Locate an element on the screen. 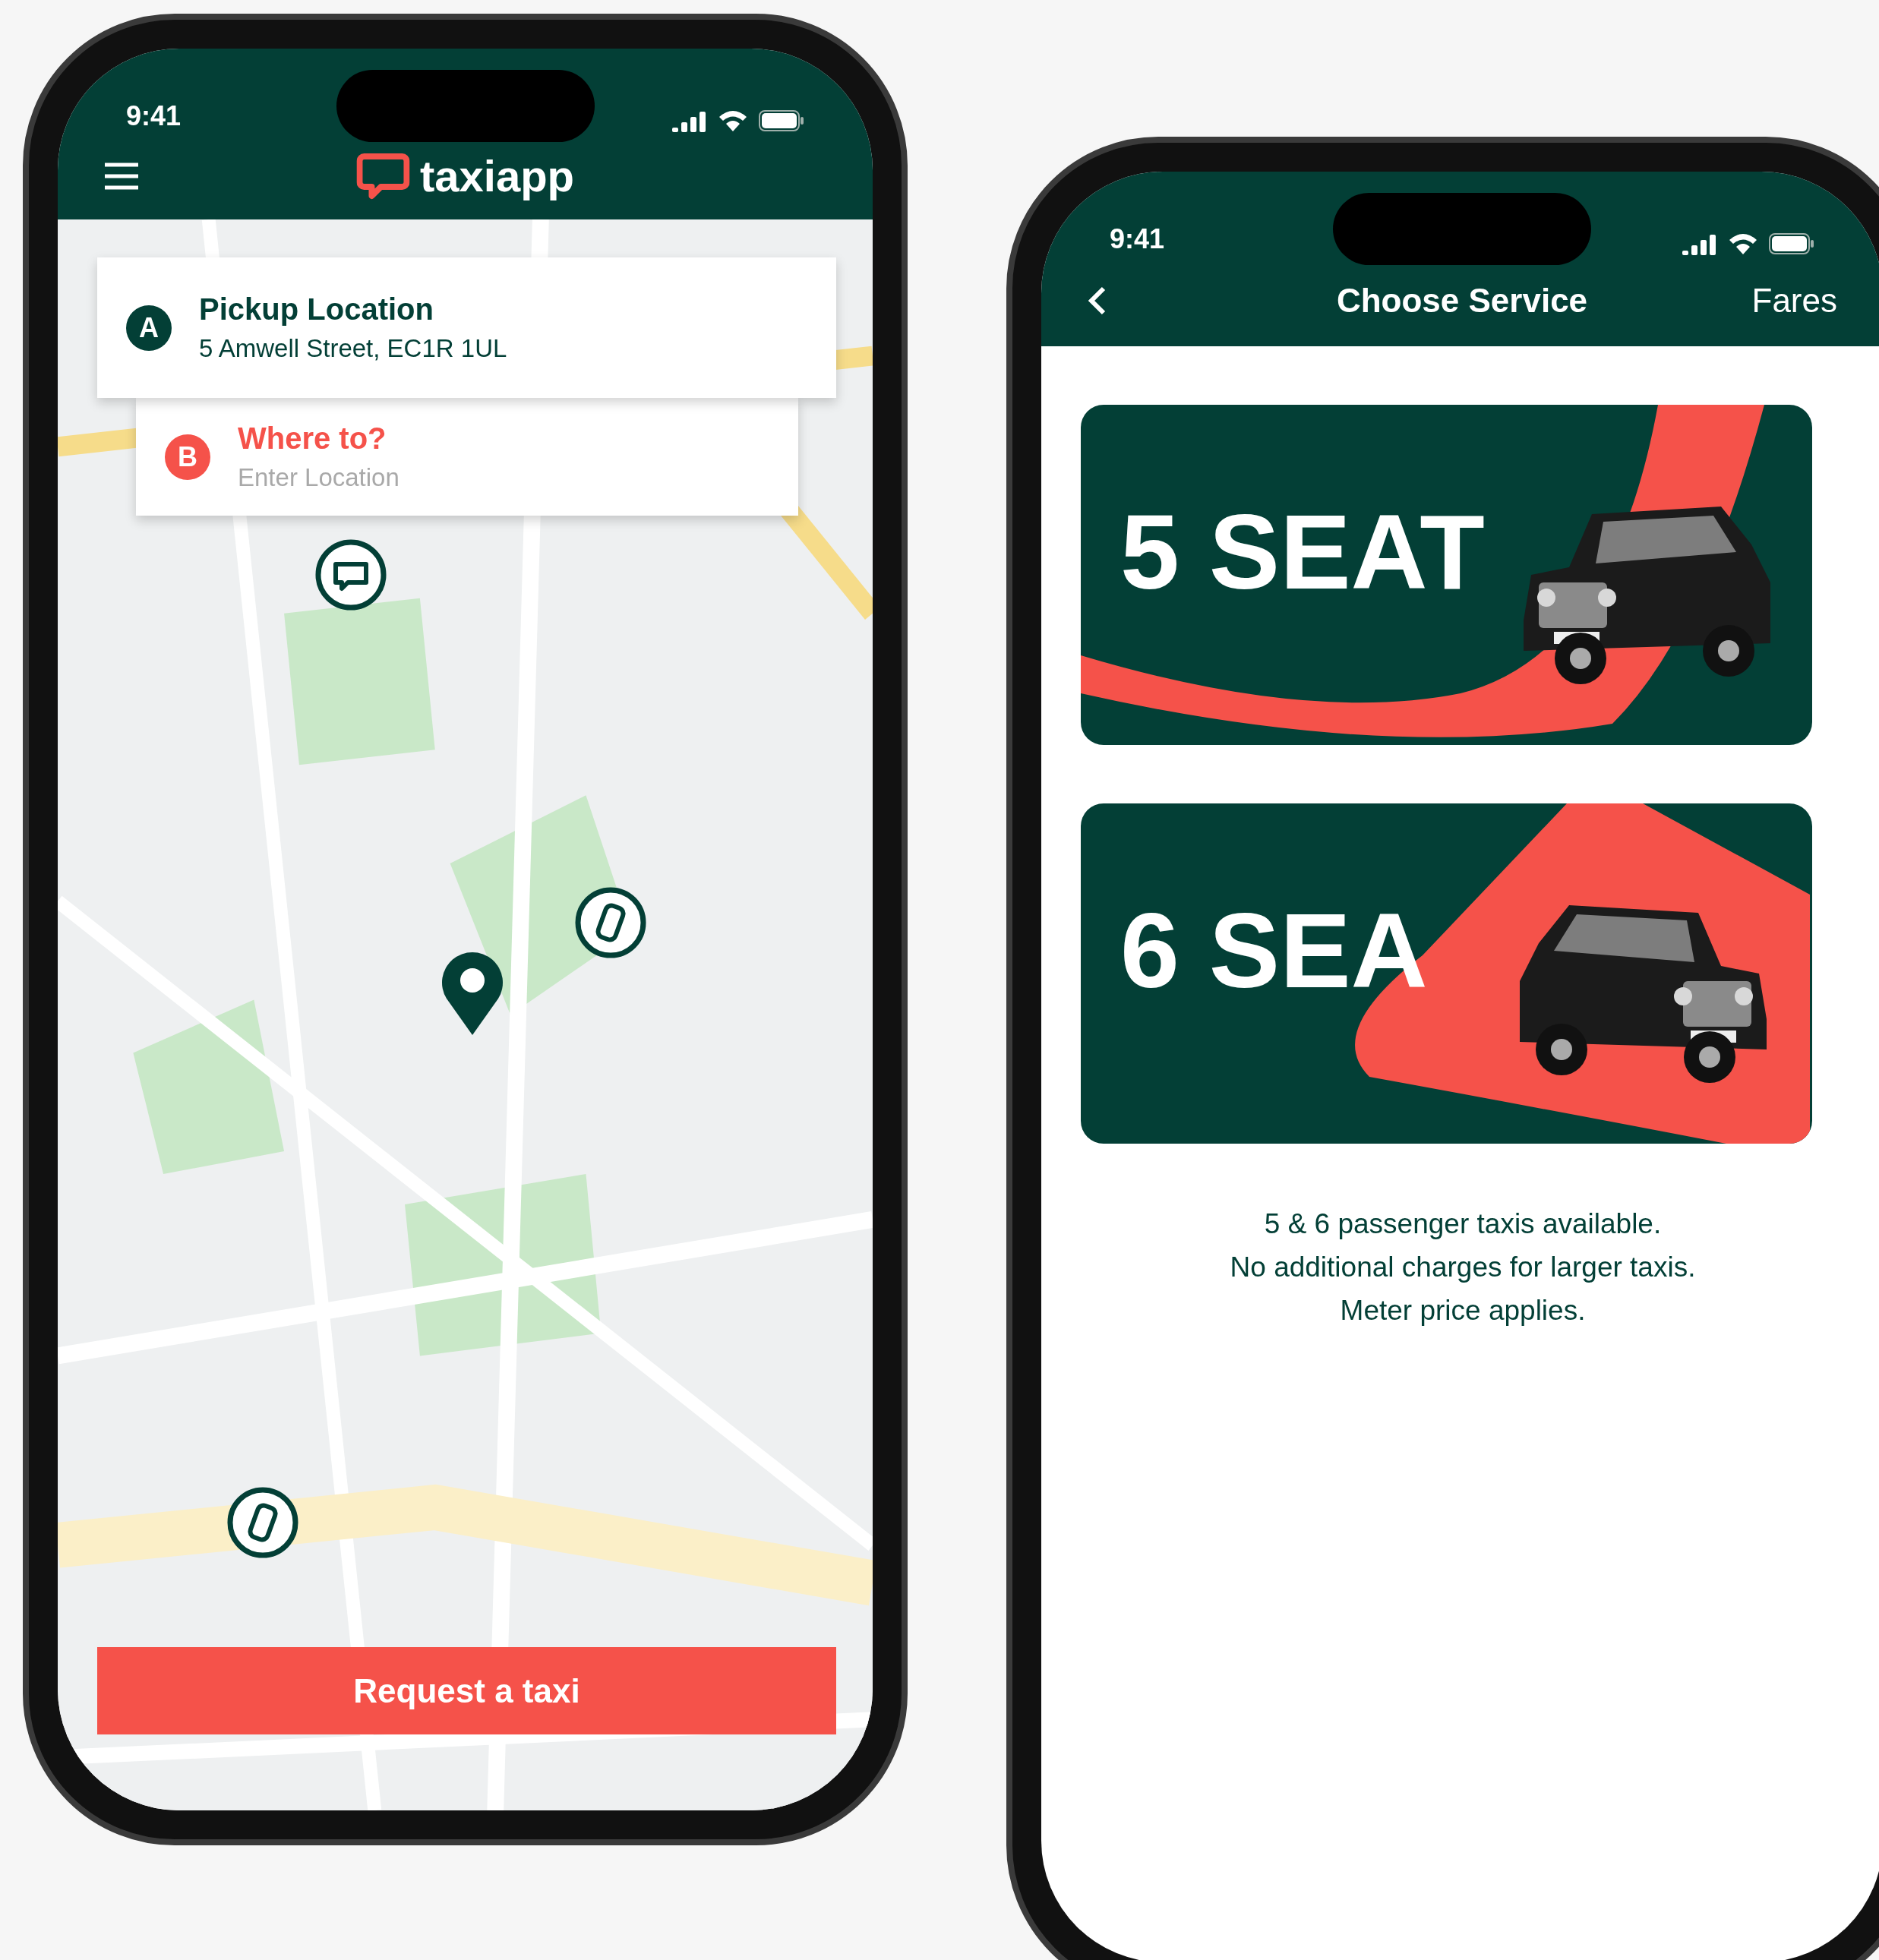 The width and height of the screenshot is (1879, 1960). pickup-title: Pickup Location is located at coordinates (317, 309).